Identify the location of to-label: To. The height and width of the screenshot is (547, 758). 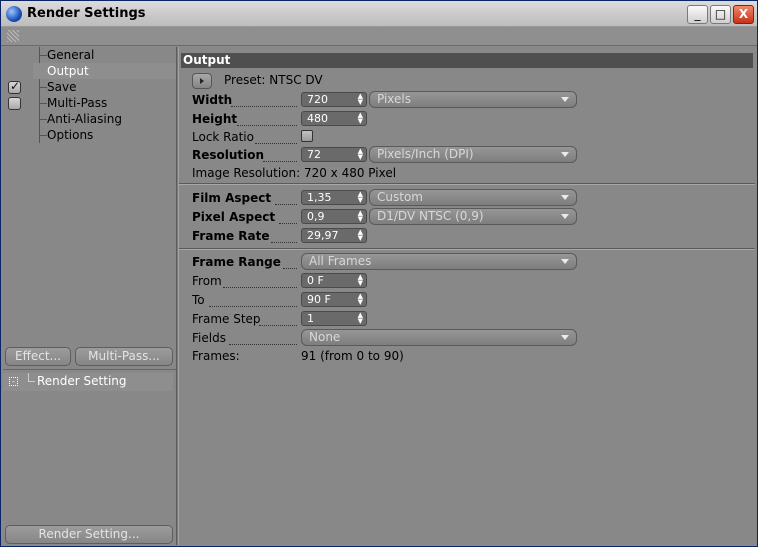
(198, 300).